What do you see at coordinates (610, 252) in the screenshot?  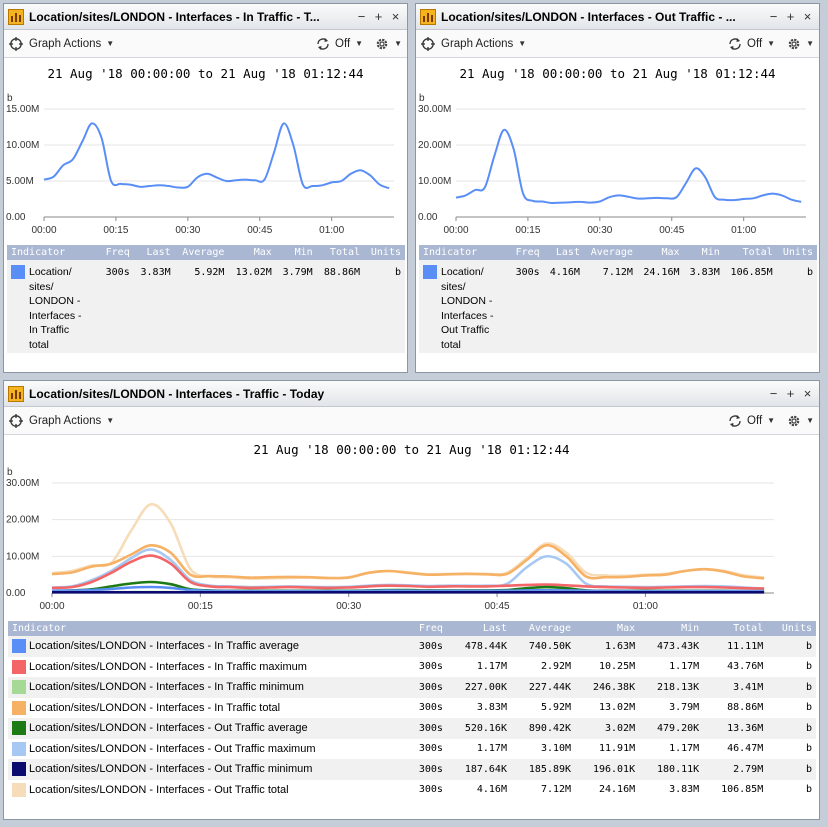 I see `col-average: Average` at bounding box center [610, 252].